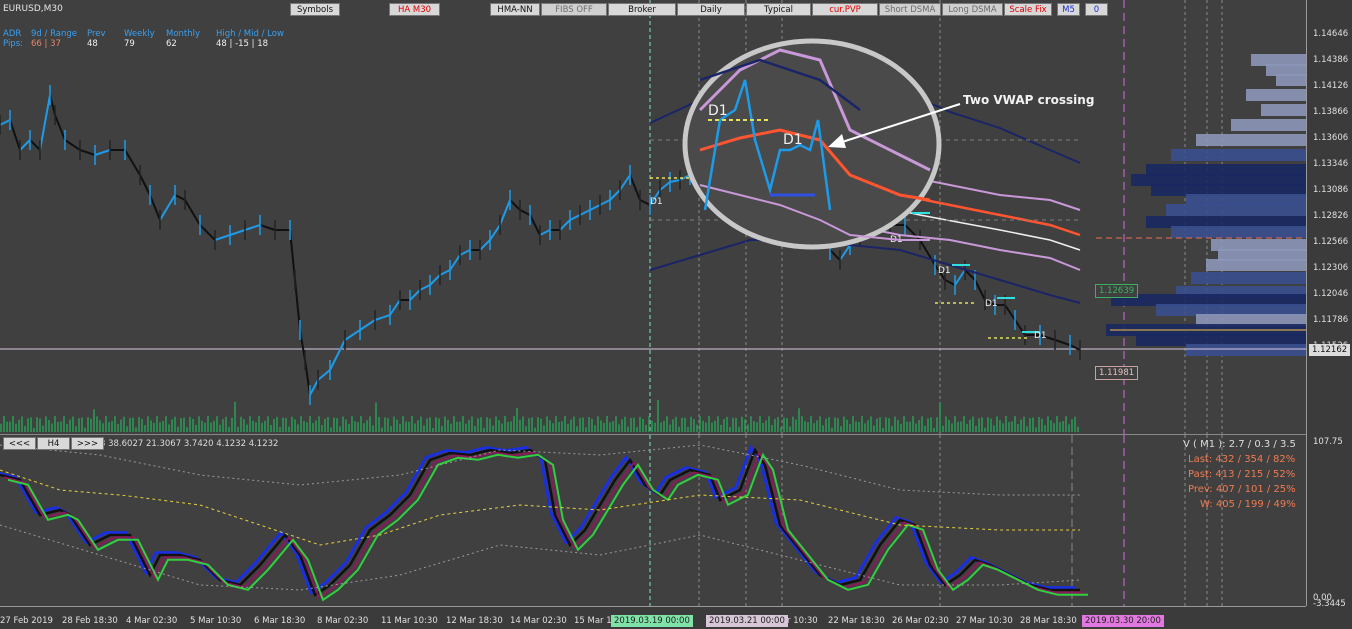 This screenshot has width=1352, height=629. What do you see at coordinates (1331, 268) in the screenshot?
I see `price-tick-label: 1.12306` at bounding box center [1331, 268].